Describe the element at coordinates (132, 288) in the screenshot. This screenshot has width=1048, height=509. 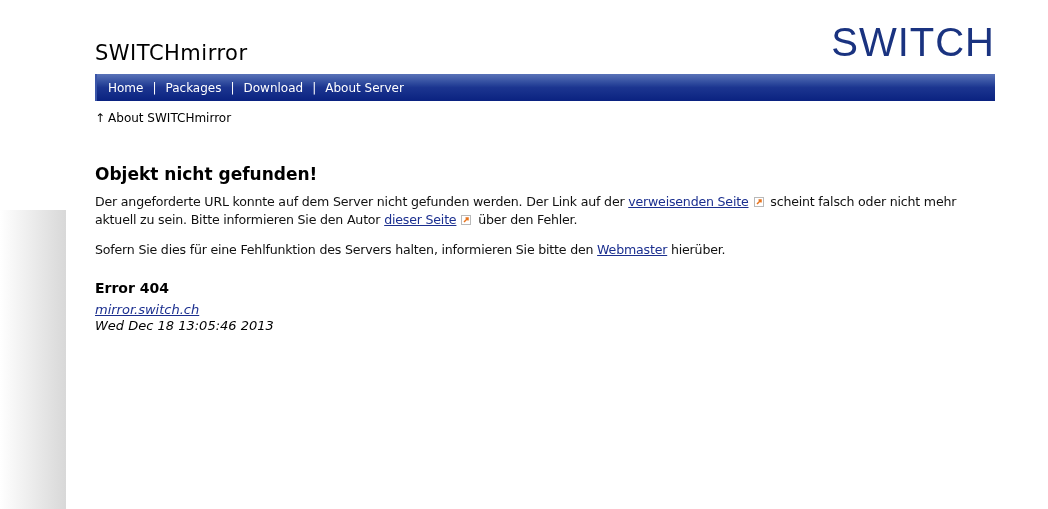
I see `error-title: Error 404` at that location.